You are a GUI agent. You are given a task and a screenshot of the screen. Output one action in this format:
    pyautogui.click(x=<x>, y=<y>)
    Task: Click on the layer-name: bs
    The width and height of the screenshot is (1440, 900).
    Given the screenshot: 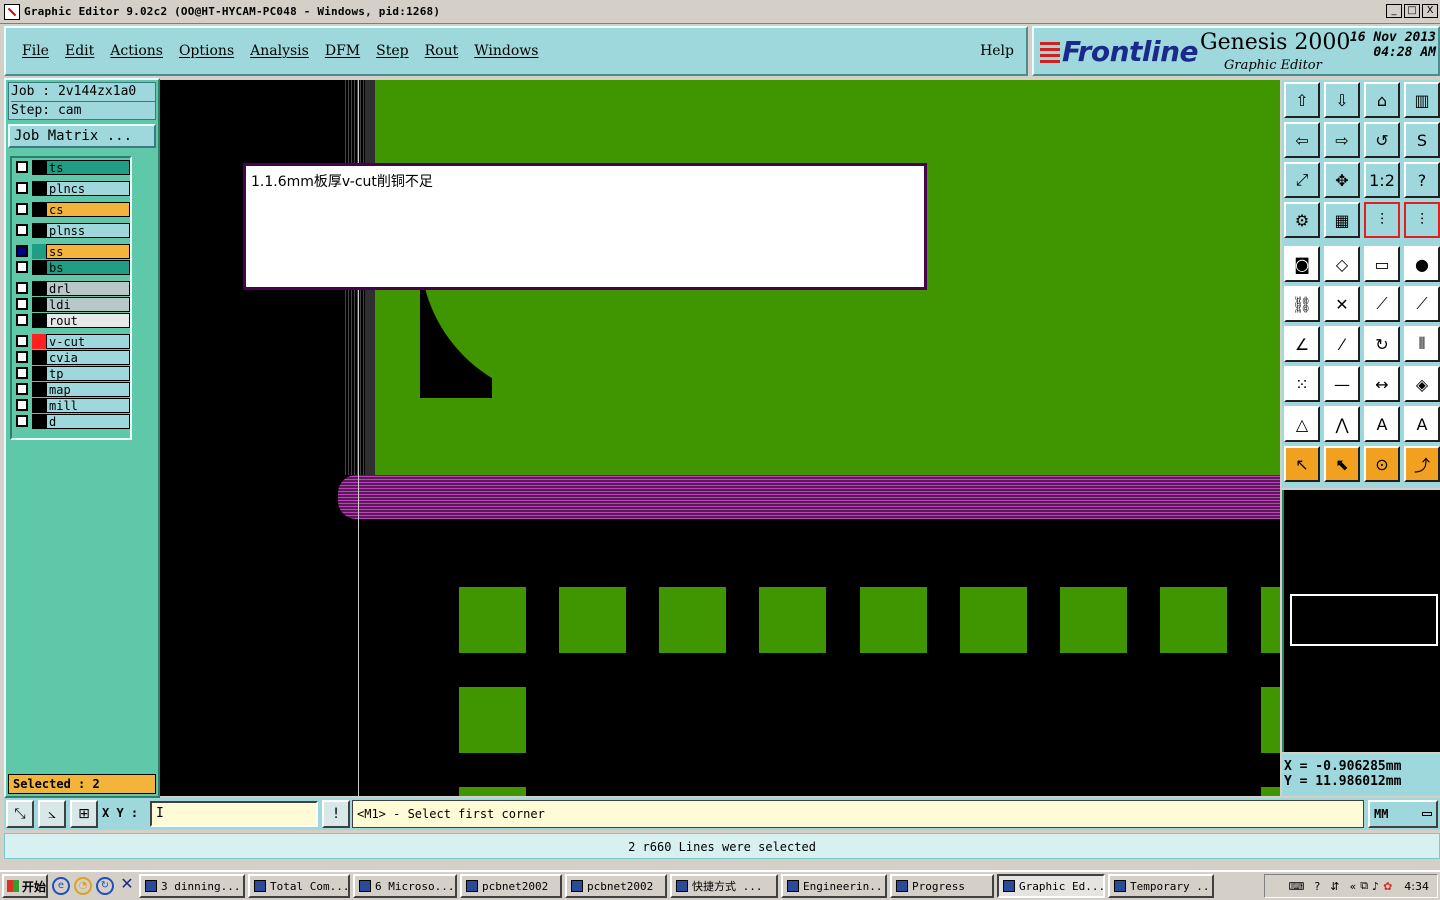 What is the action you would take?
    pyautogui.click(x=88, y=267)
    